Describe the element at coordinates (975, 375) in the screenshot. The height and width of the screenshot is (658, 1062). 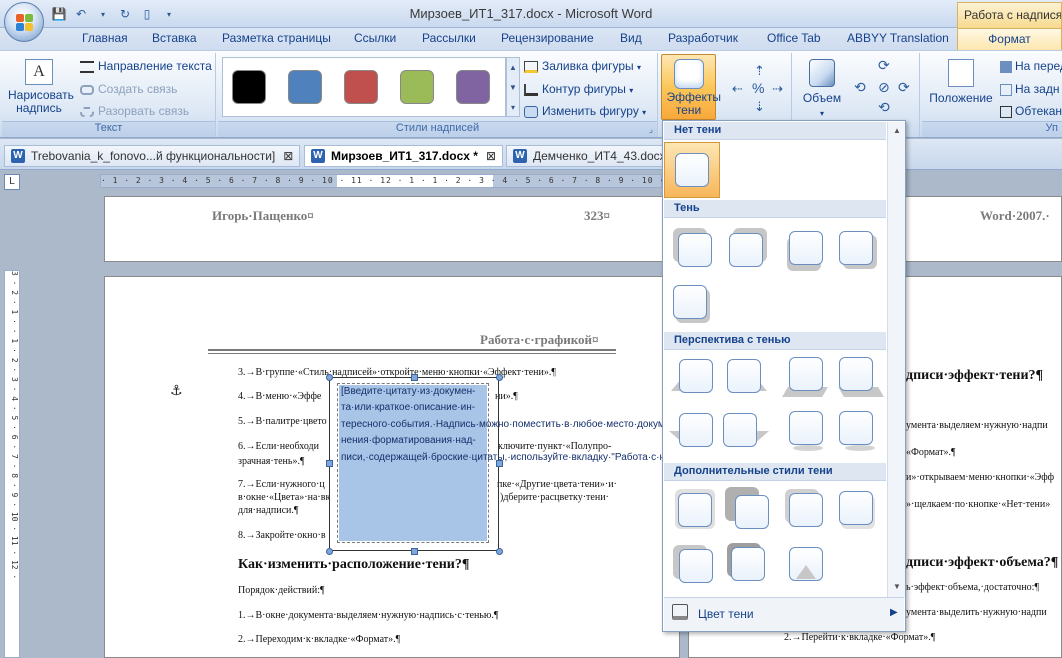
I see `right-heading-1: дписи·эффект·тени?¶` at that location.